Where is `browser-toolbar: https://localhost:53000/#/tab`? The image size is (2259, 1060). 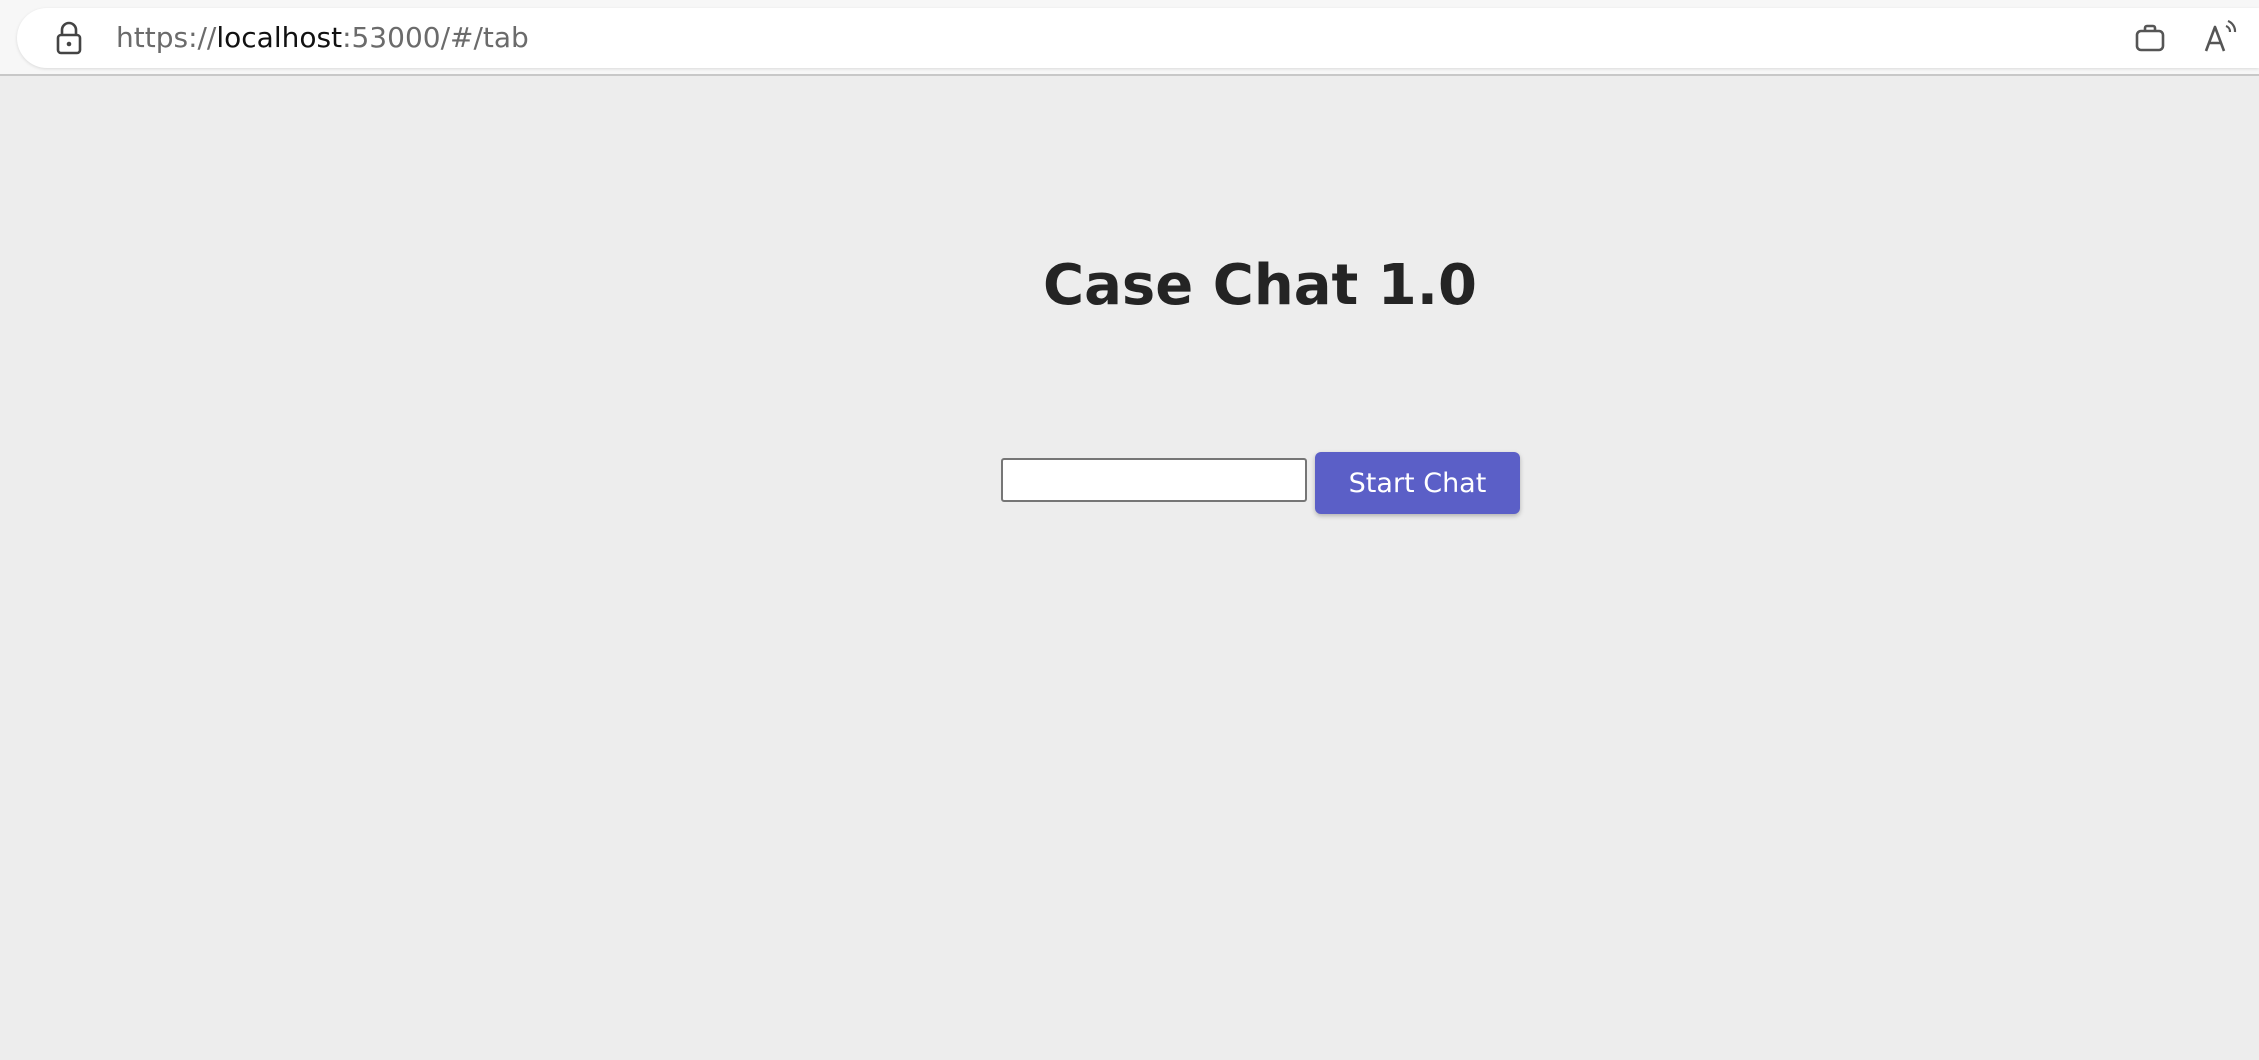
browser-toolbar: https://localhost:53000/#/tab is located at coordinates (1129, 38).